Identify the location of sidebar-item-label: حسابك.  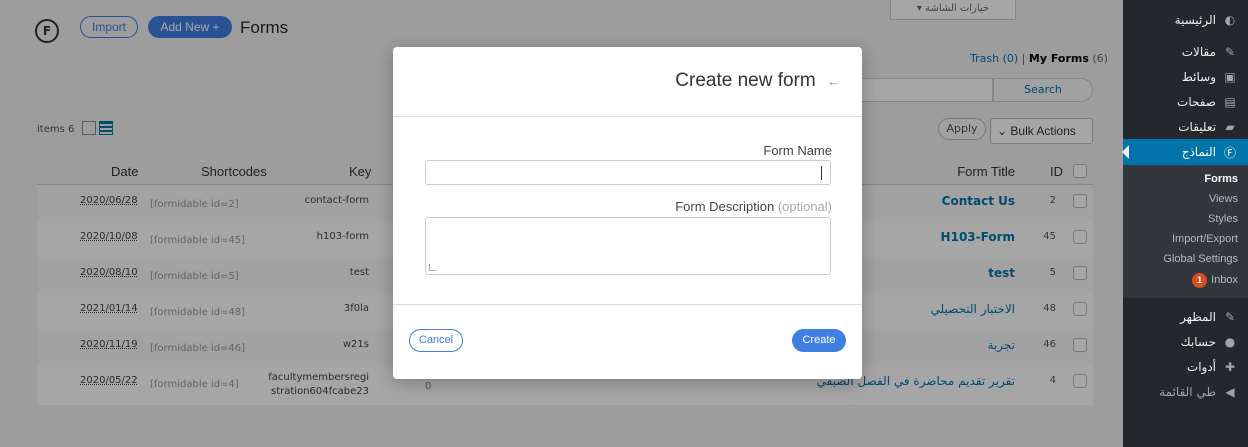
(1198, 341).